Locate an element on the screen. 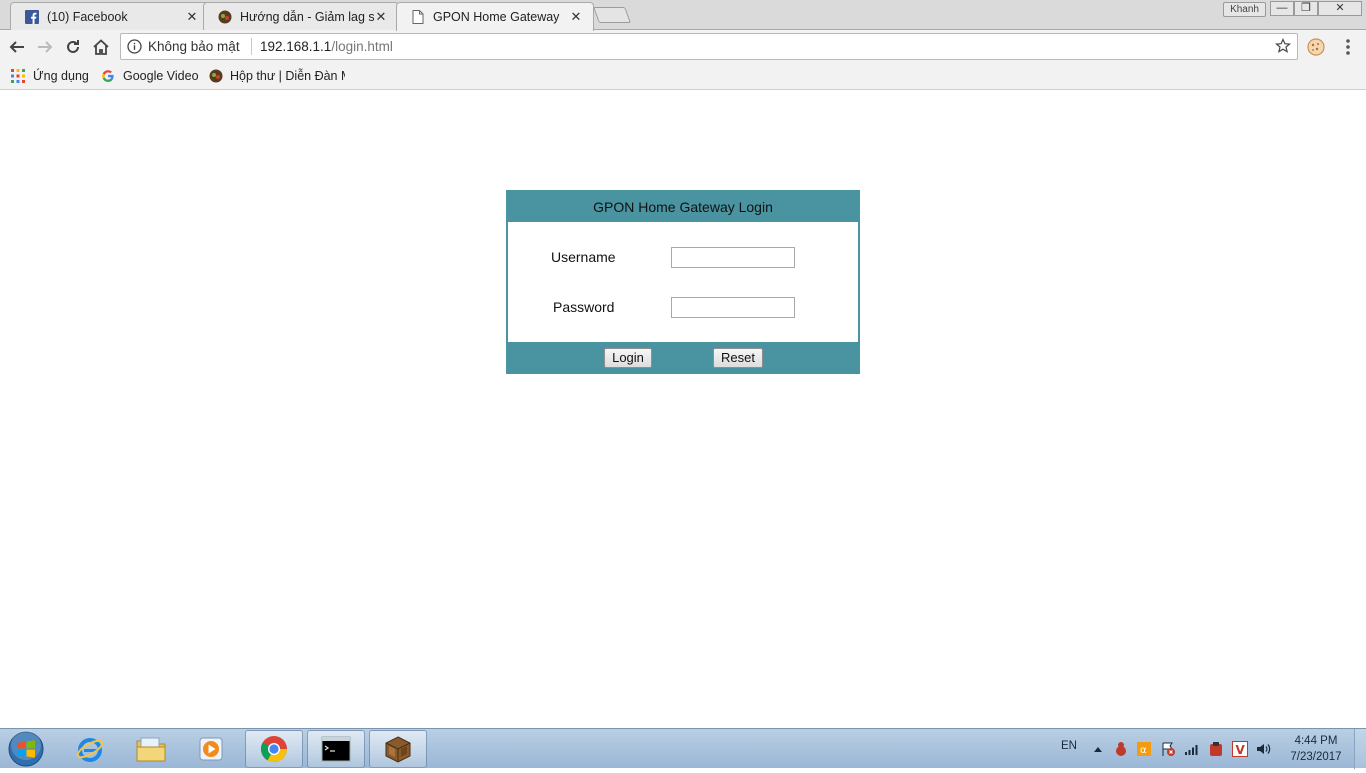 This screenshot has width=1366, height=773. folder-icon is located at coordinates (151, 749).